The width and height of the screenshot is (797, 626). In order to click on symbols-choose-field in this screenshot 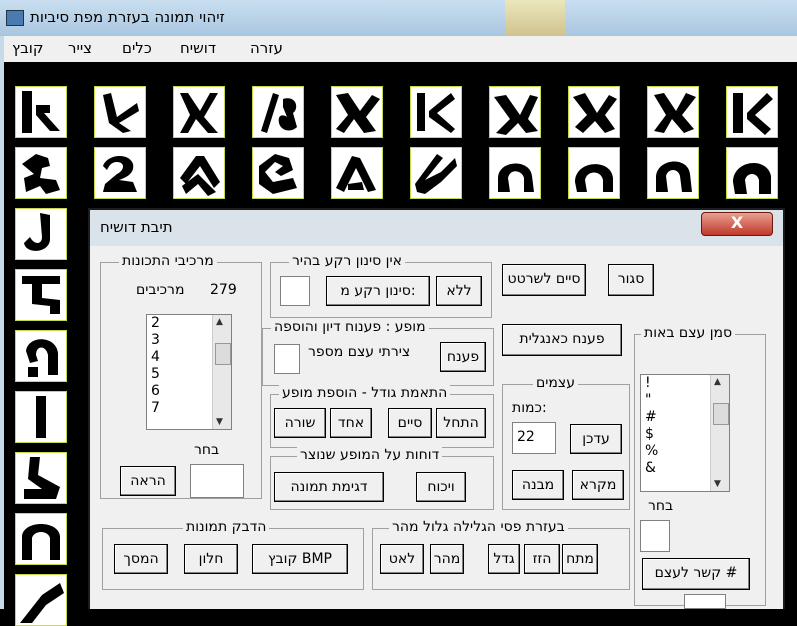, I will do `click(655, 536)`.